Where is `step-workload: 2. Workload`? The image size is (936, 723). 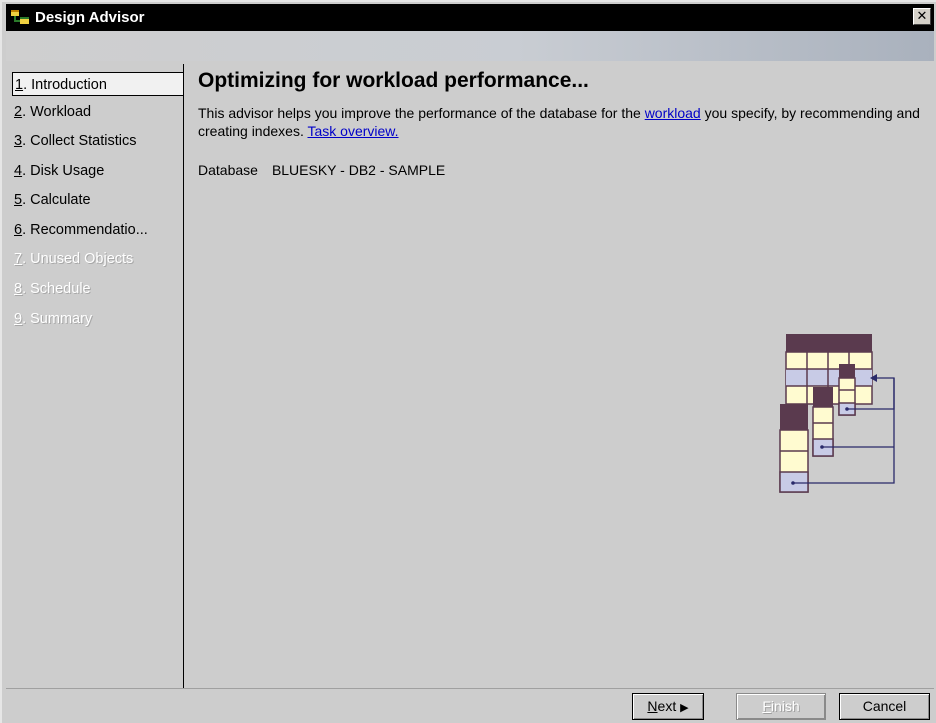
step-workload: 2. Workload is located at coordinates (98, 112).